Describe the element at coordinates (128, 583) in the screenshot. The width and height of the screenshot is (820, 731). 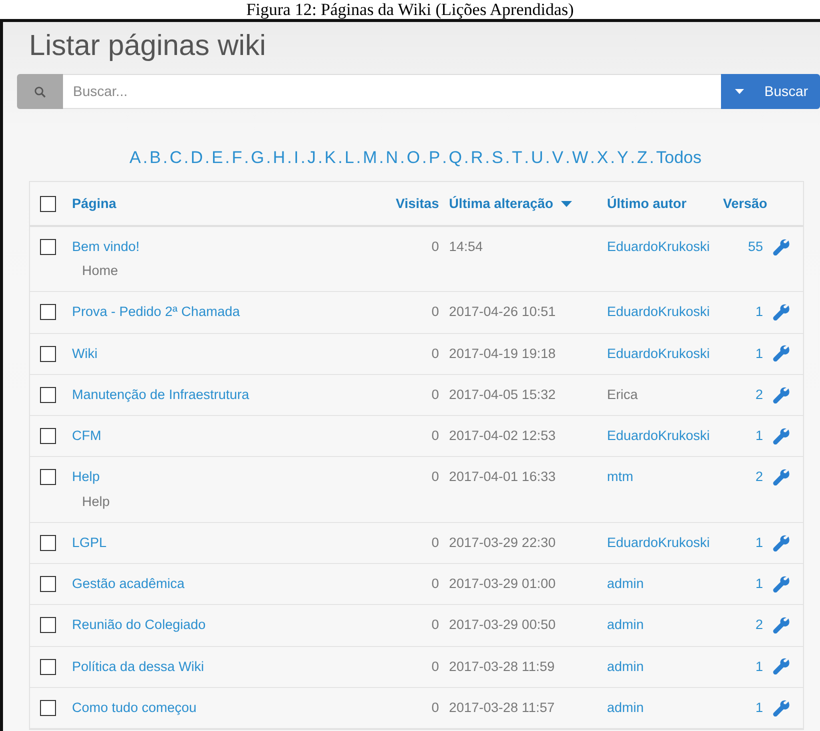
I see `page-link: Gestão acadêmica` at that location.